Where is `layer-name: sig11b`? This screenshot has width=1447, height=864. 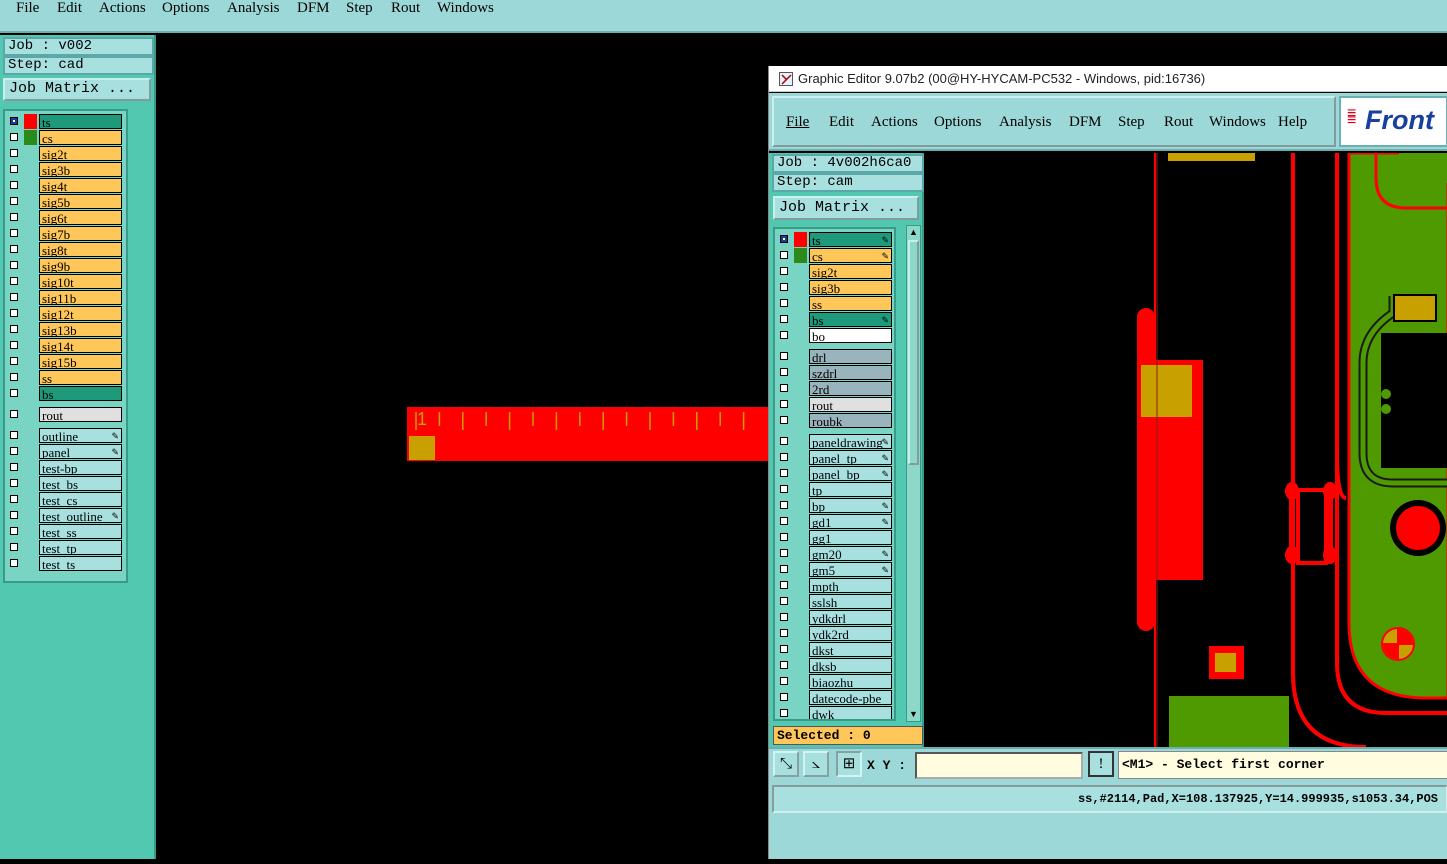 layer-name: sig11b is located at coordinates (80, 297).